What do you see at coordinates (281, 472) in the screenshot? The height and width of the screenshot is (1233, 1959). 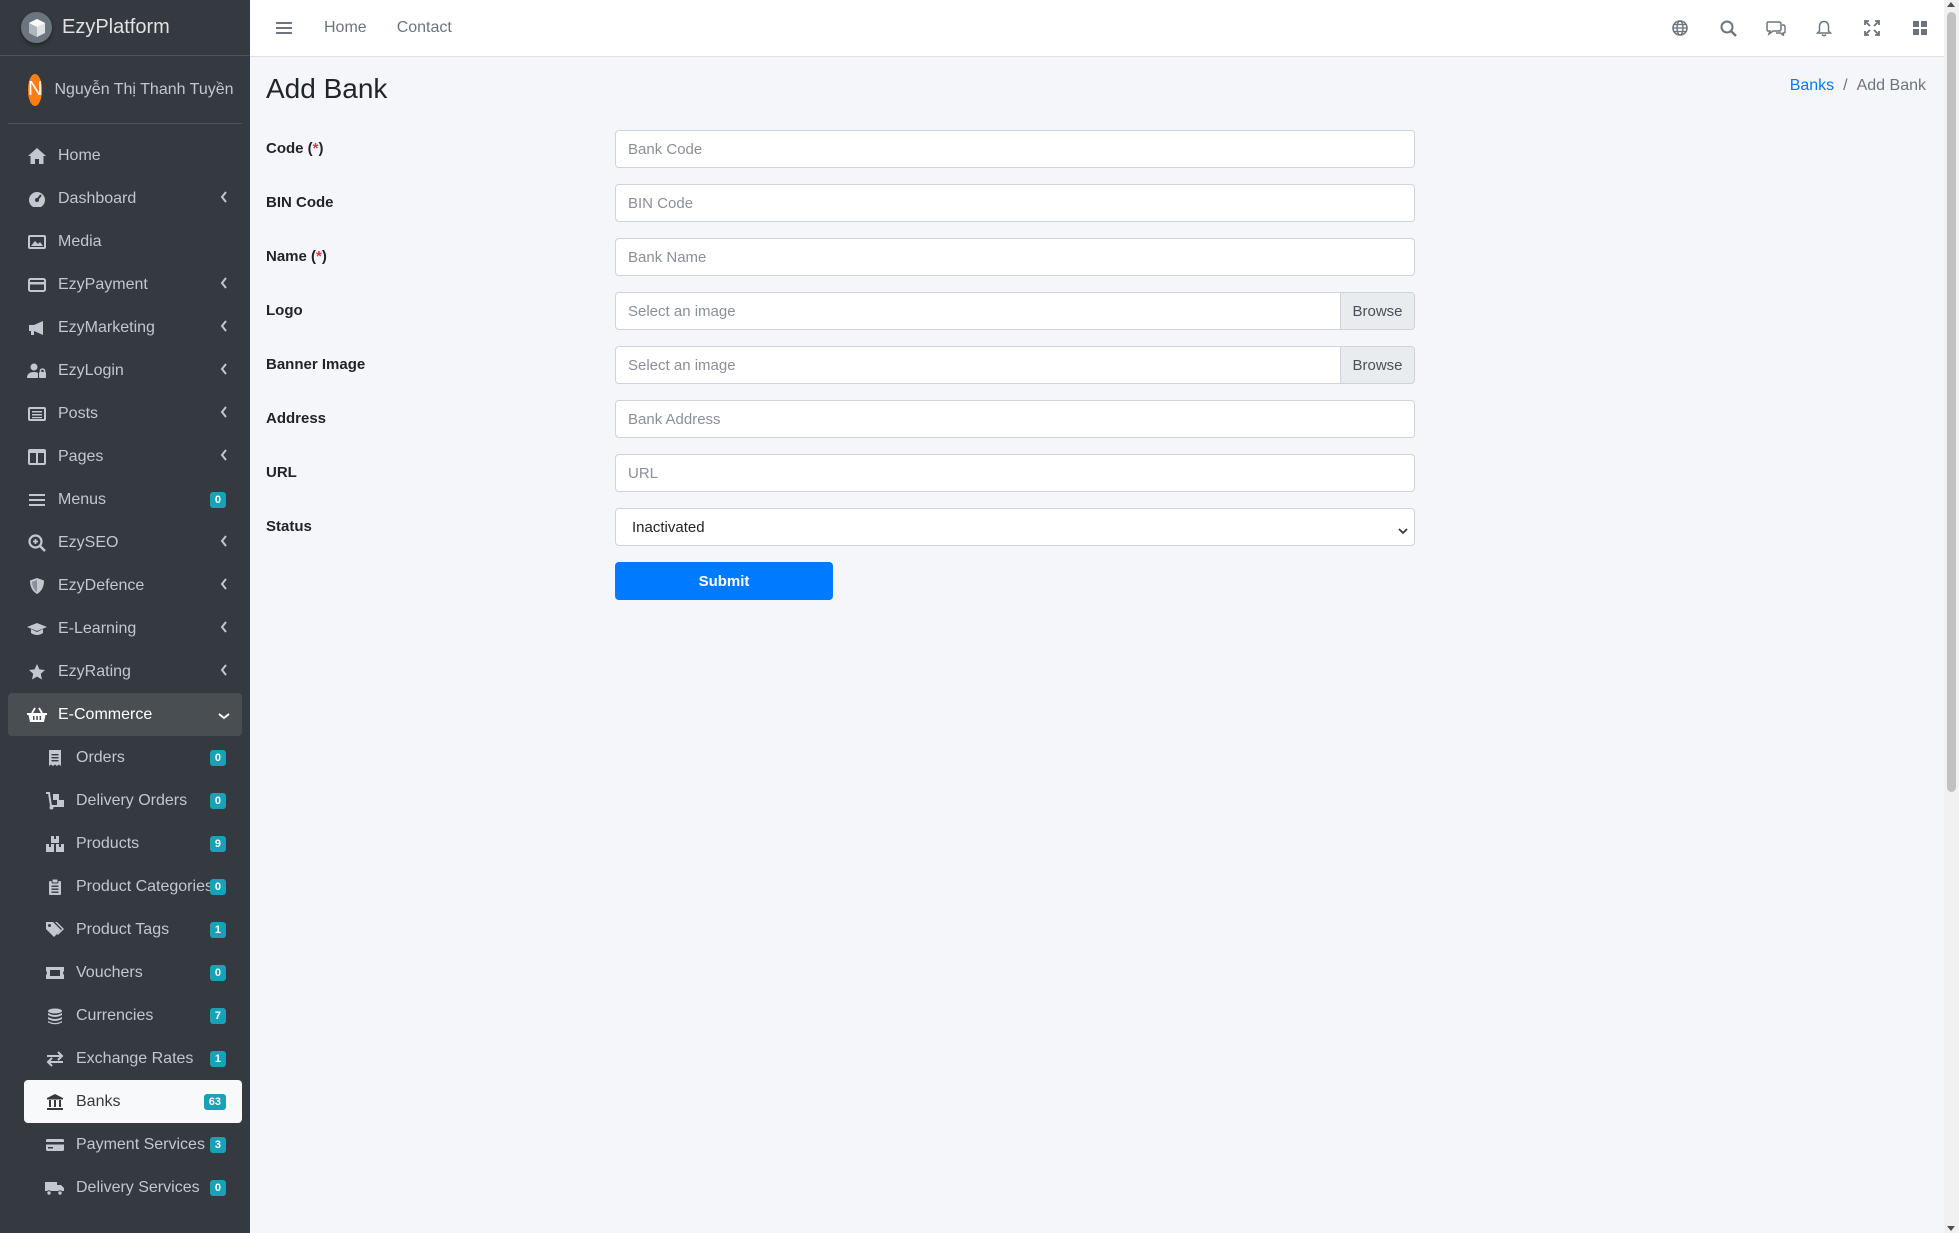 I see `url-label: URL` at bounding box center [281, 472].